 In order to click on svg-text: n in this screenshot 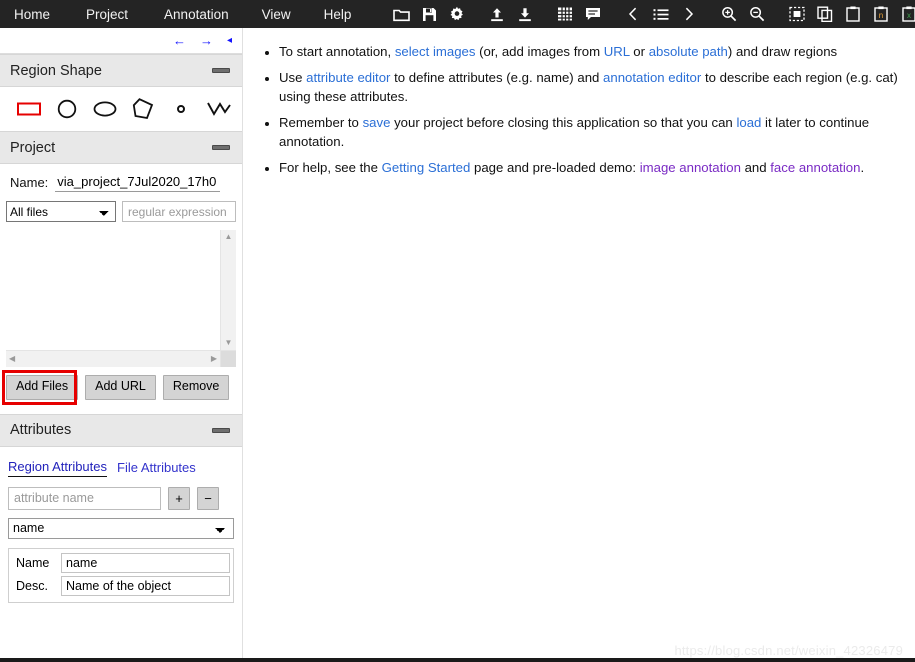, I will do `click(881, 15)`.